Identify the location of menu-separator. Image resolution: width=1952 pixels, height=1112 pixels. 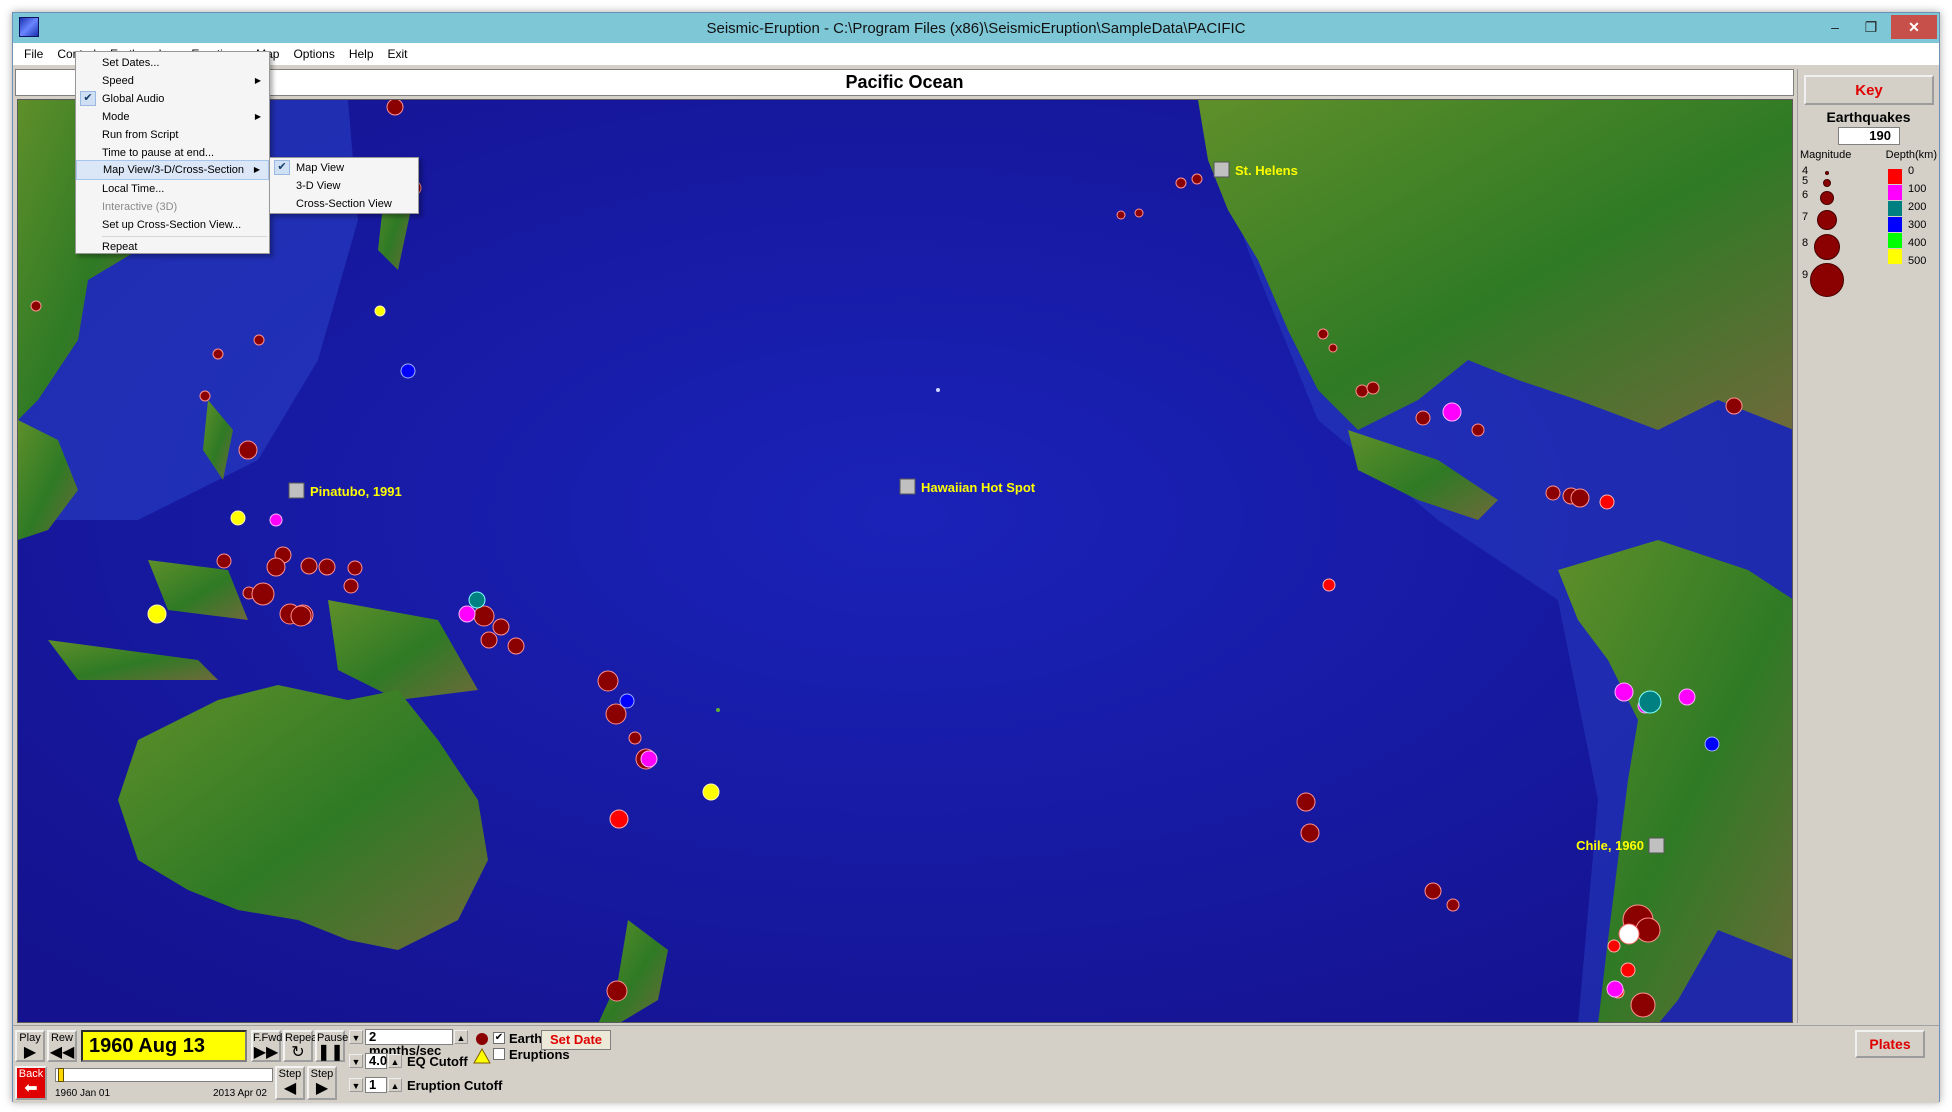
(184, 236).